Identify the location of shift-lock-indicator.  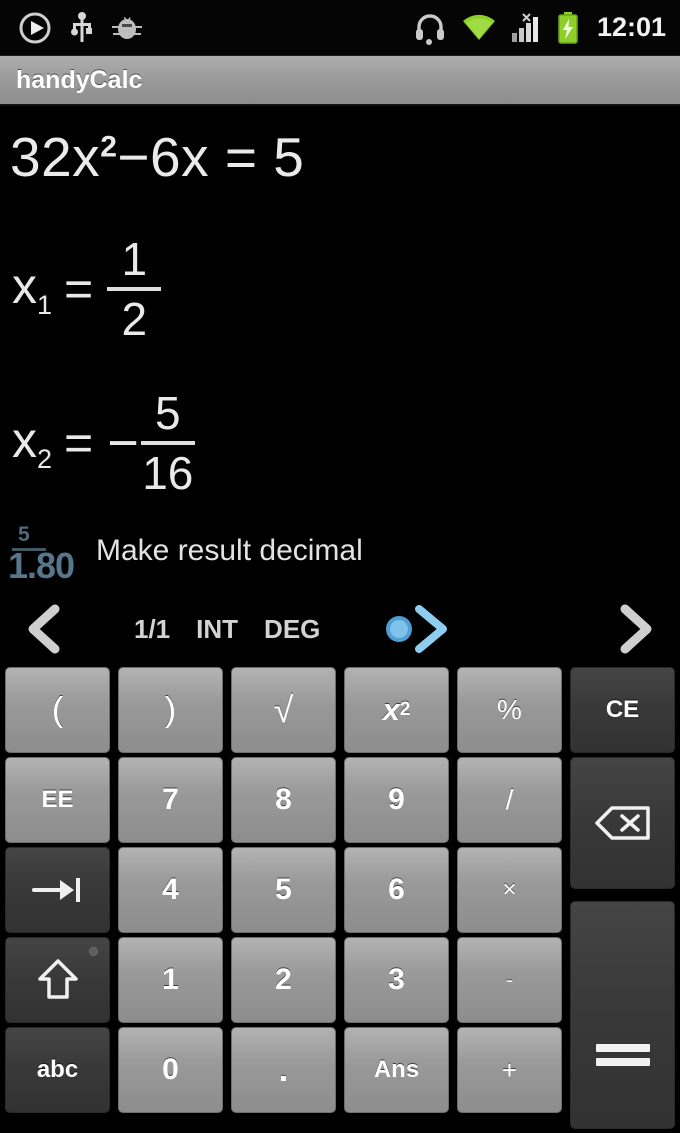
(93, 951).